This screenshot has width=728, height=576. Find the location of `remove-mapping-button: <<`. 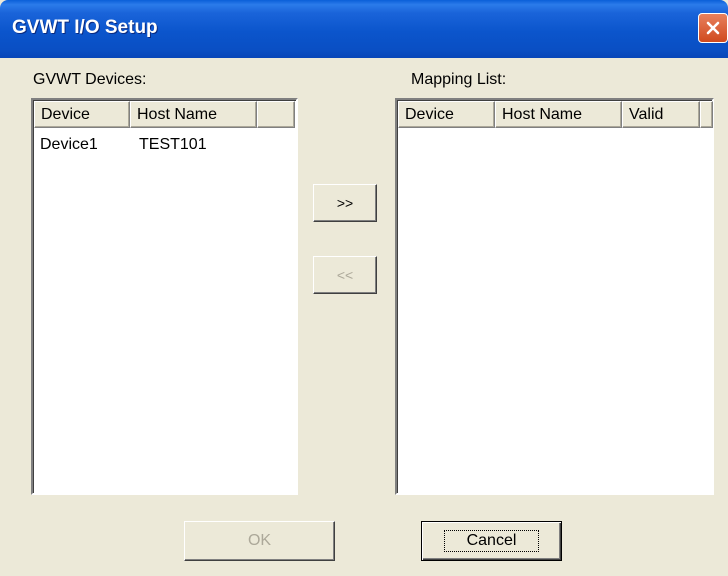

remove-mapping-button: << is located at coordinates (345, 275).